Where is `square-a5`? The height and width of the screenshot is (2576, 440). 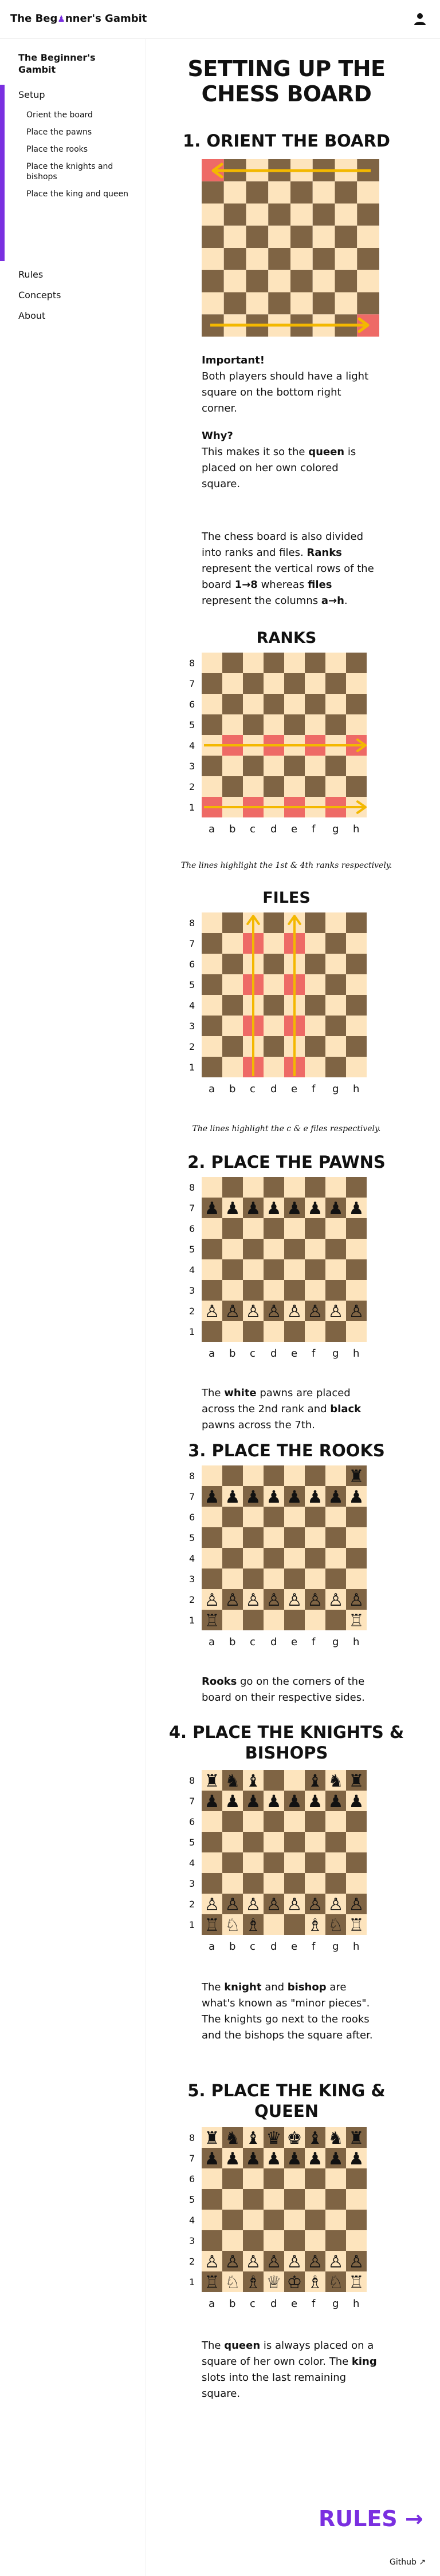 square-a5 is located at coordinates (212, 724).